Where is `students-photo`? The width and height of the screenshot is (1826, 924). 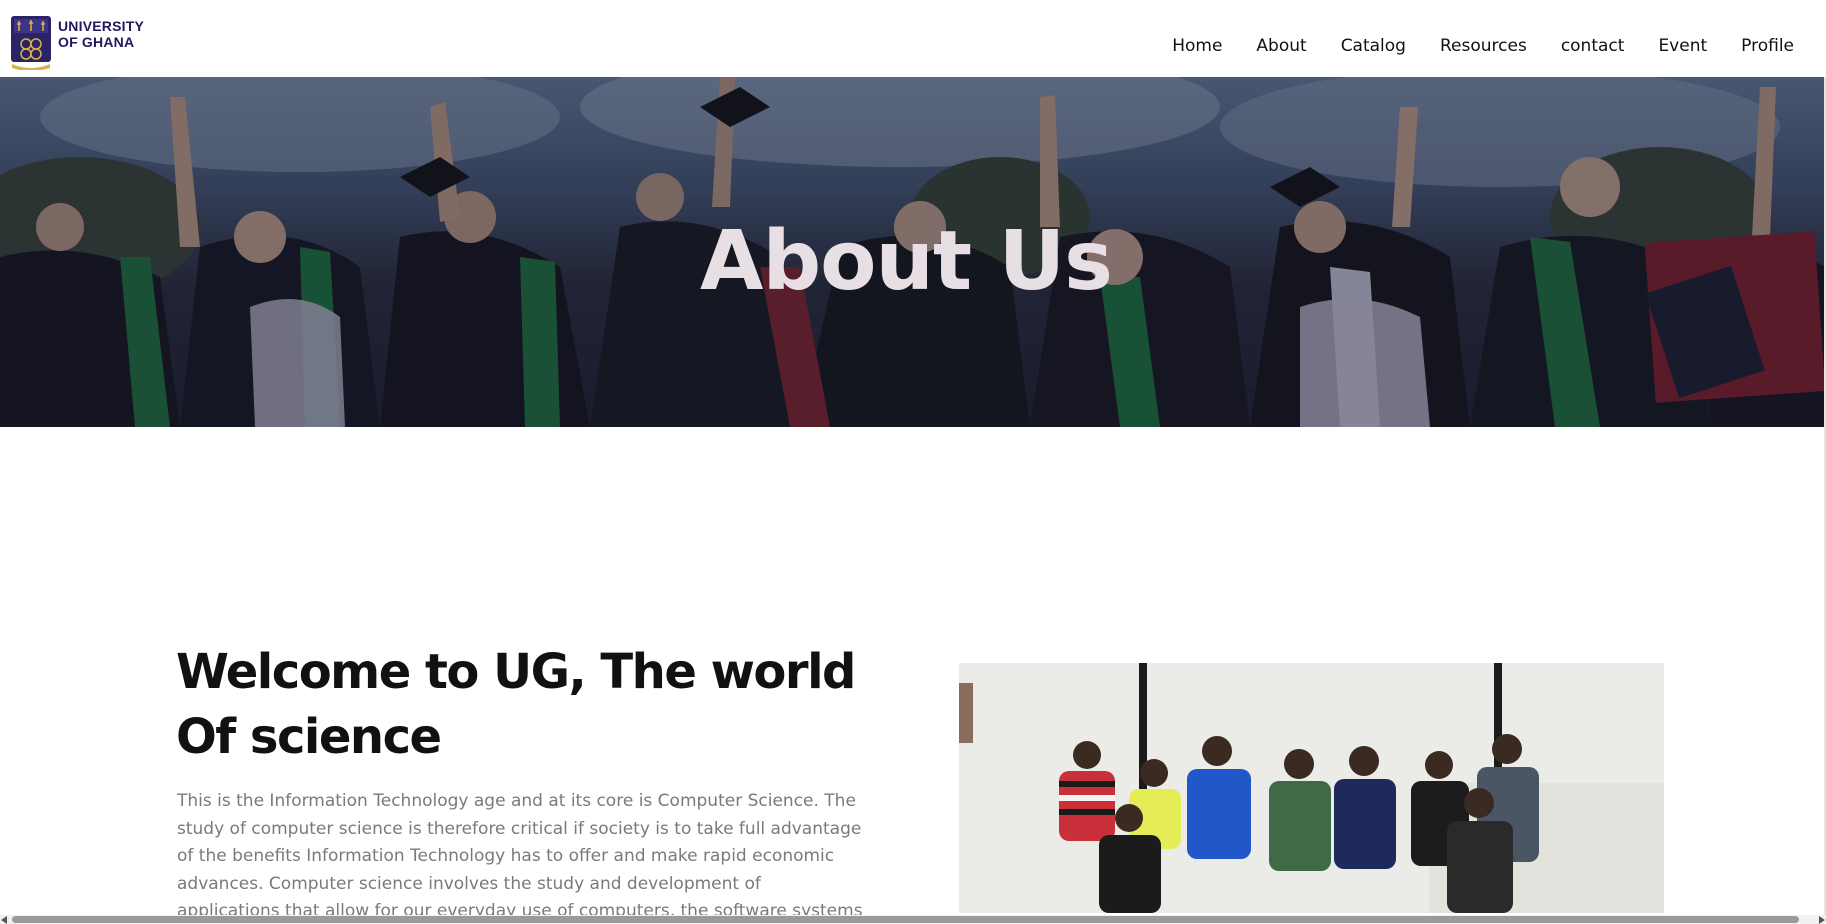
students-photo is located at coordinates (1311, 788).